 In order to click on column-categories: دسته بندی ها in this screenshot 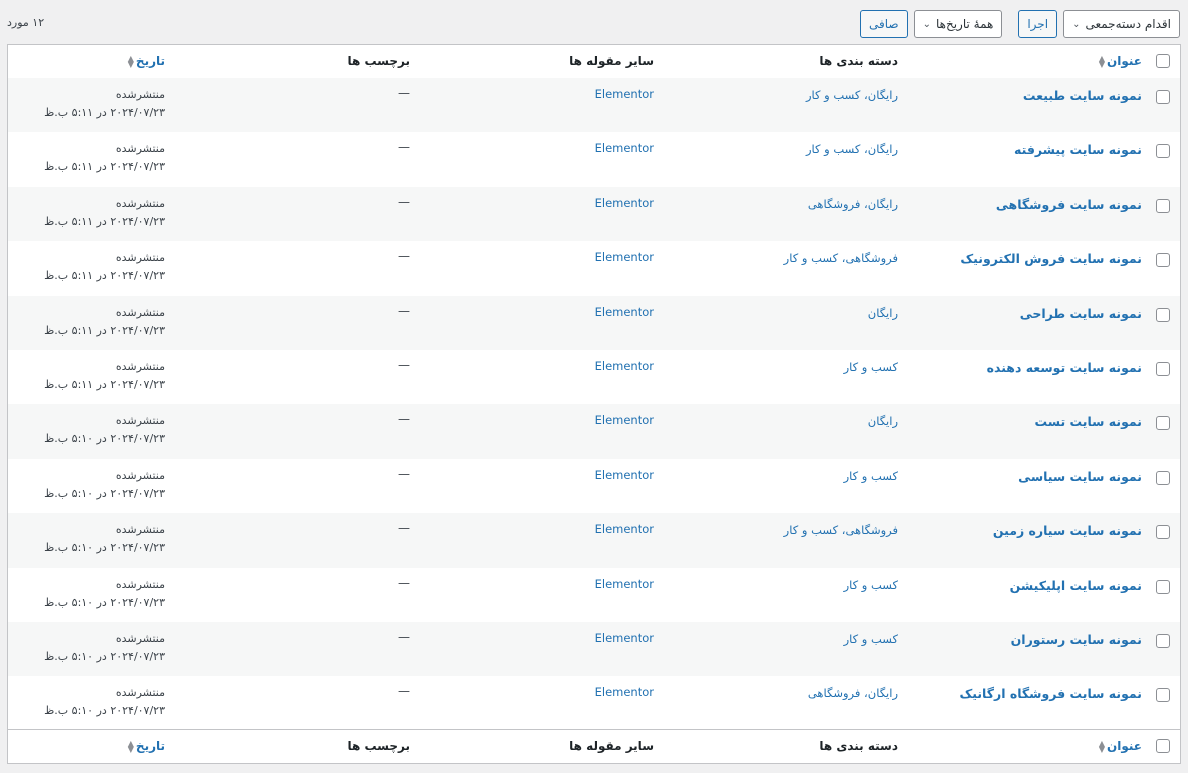, I will do `click(858, 61)`.